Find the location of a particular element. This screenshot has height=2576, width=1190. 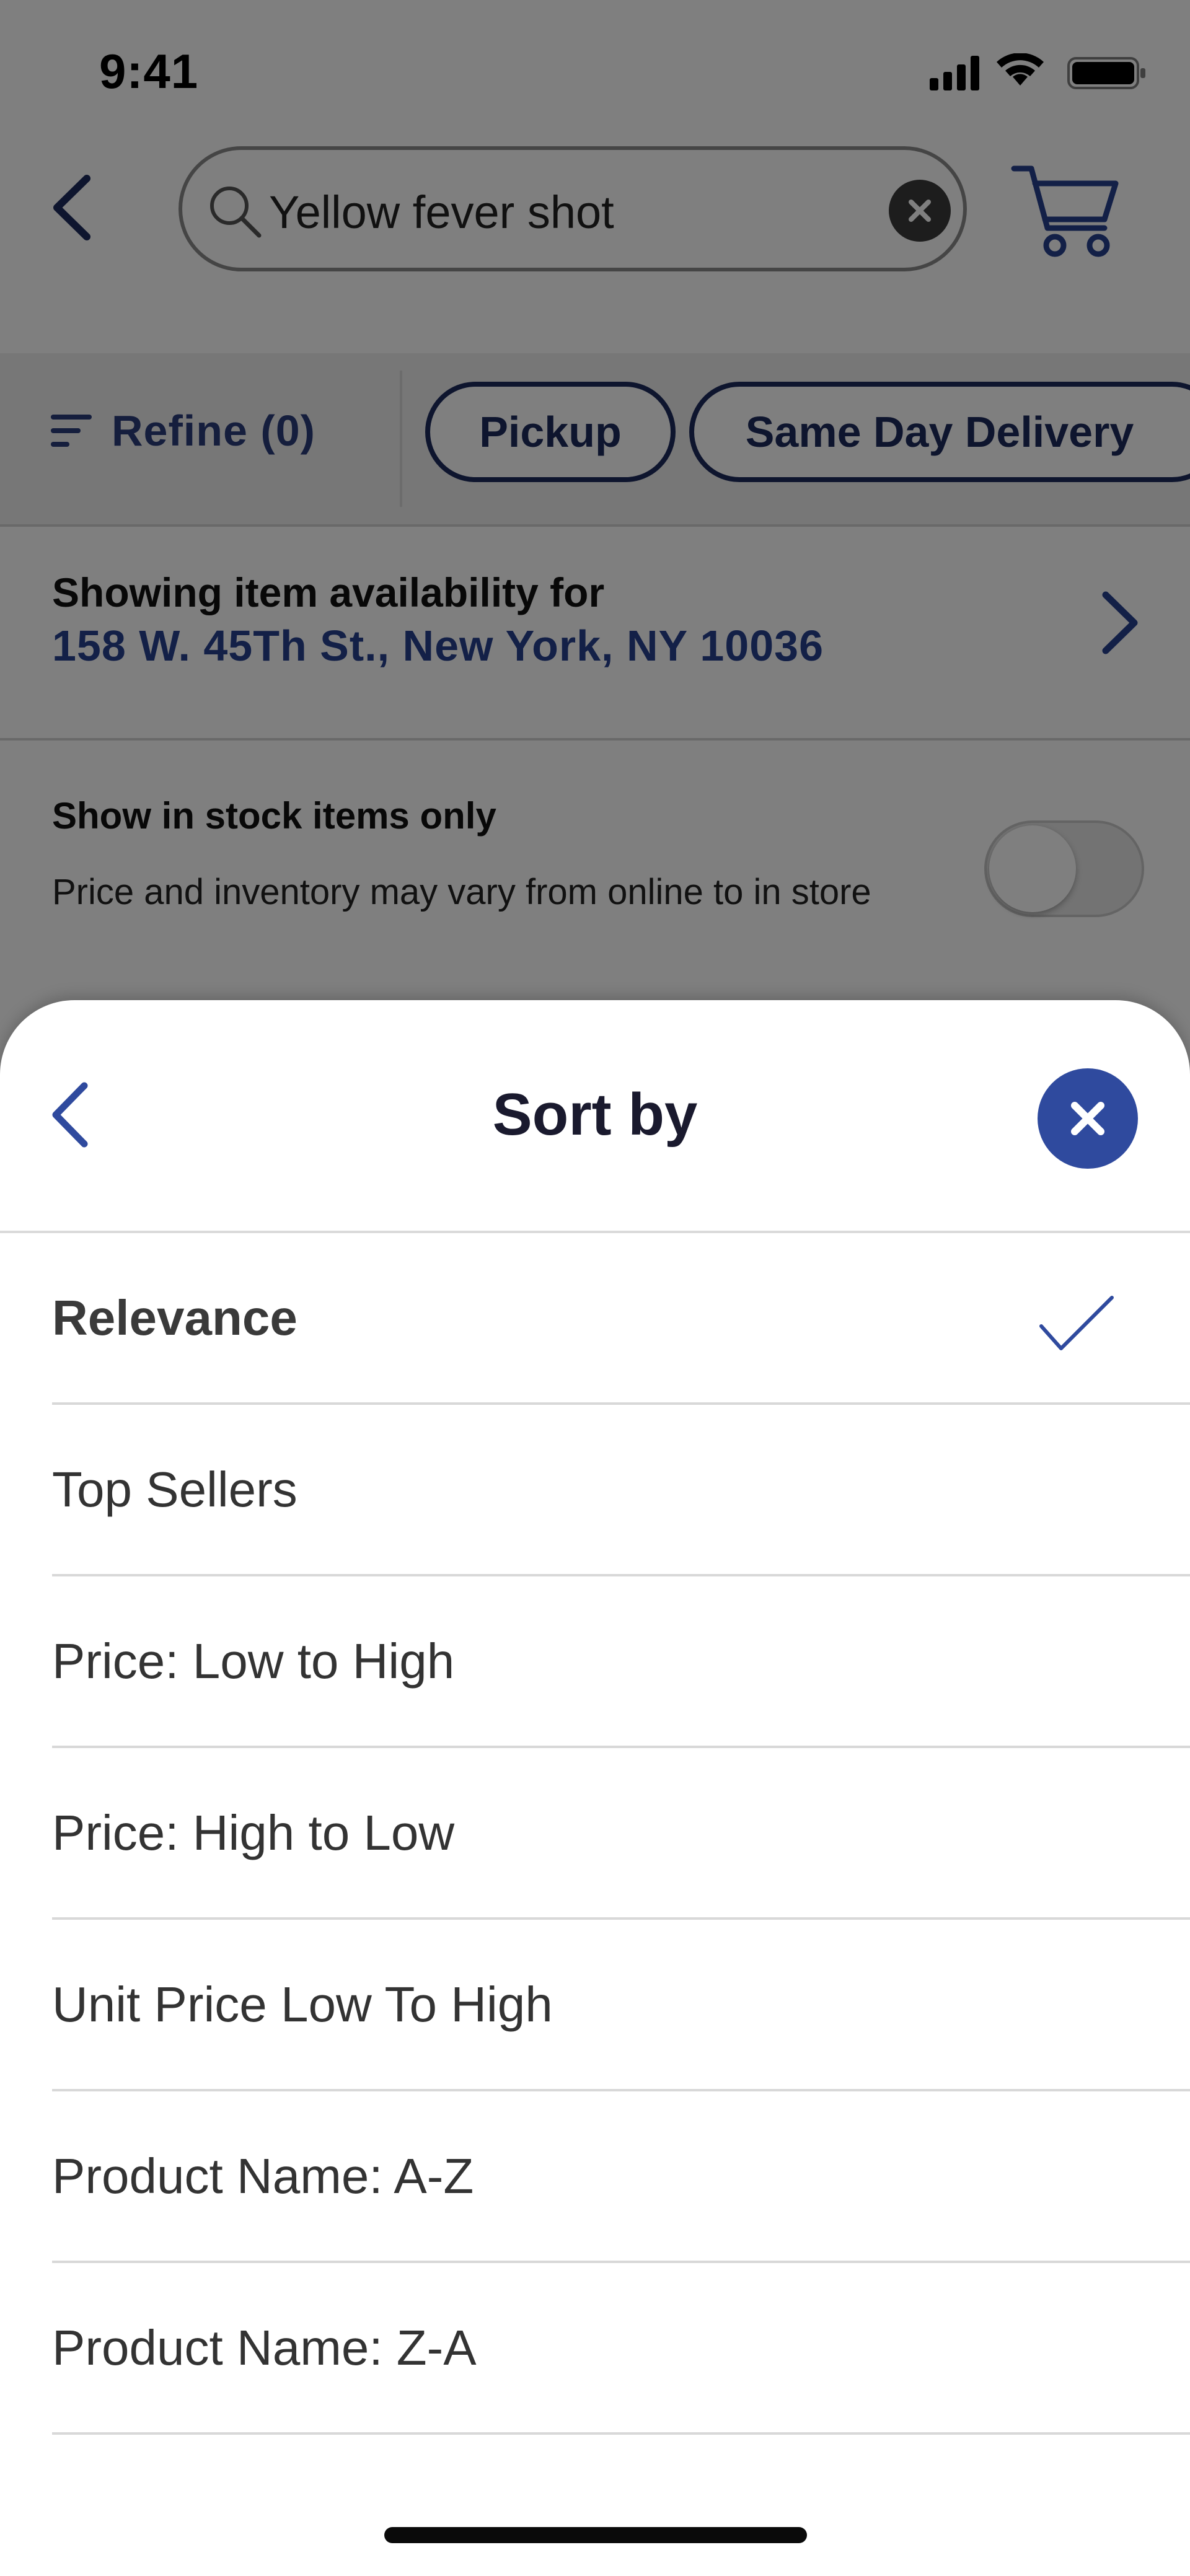

sort-option-label: Product Name: A-Z is located at coordinates (263, 2176).